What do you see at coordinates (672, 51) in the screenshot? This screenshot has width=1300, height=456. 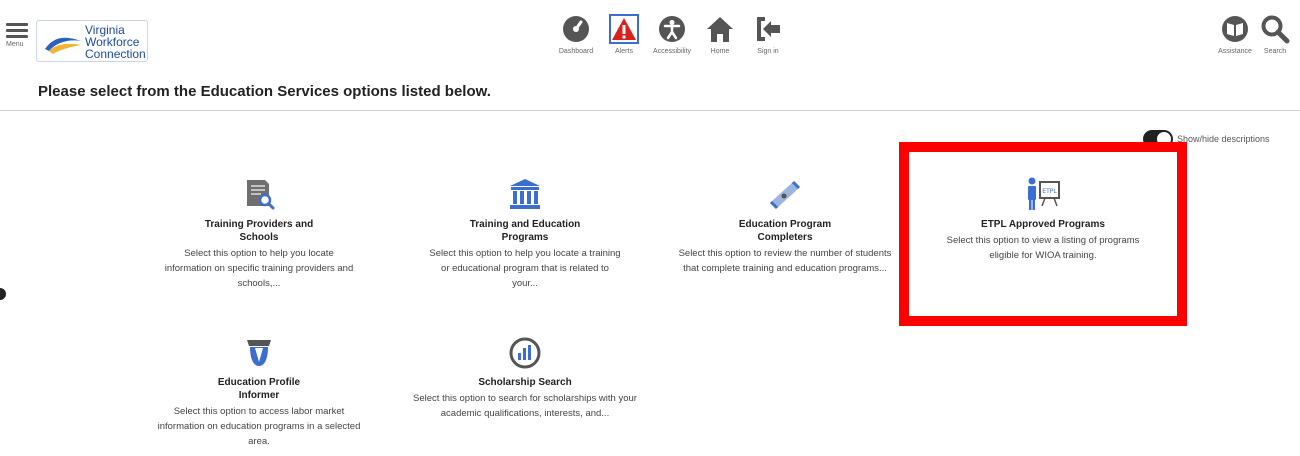 I see `nav-accessibility-label: Accessibility` at bounding box center [672, 51].